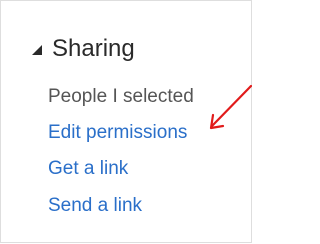 The image size is (320, 244). I want to click on red-arrow-icon, so click(230, 107).